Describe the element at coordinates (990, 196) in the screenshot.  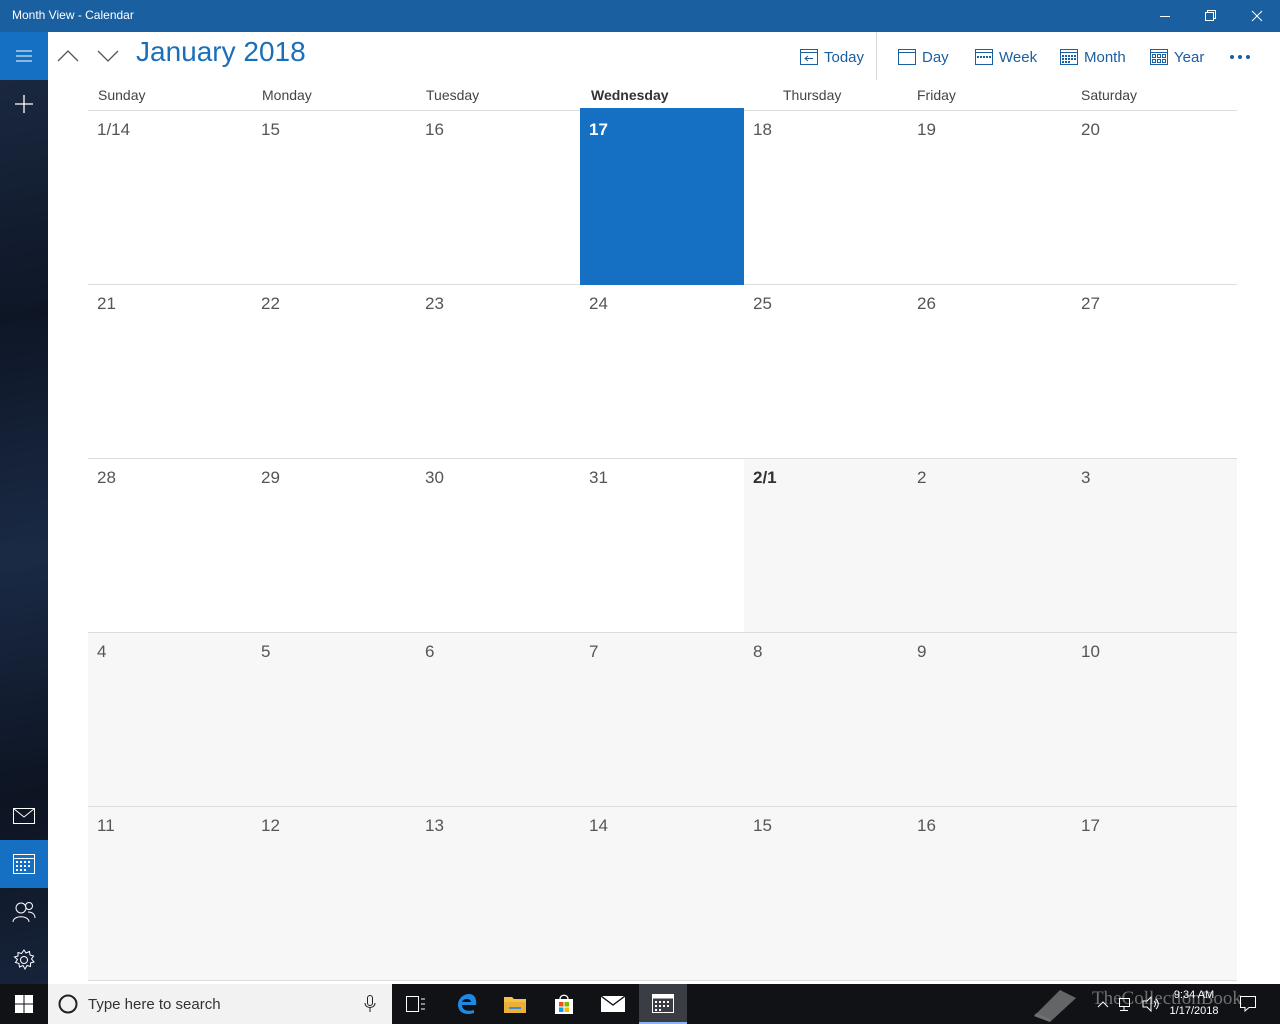
I see `day-cell: 19` at that location.